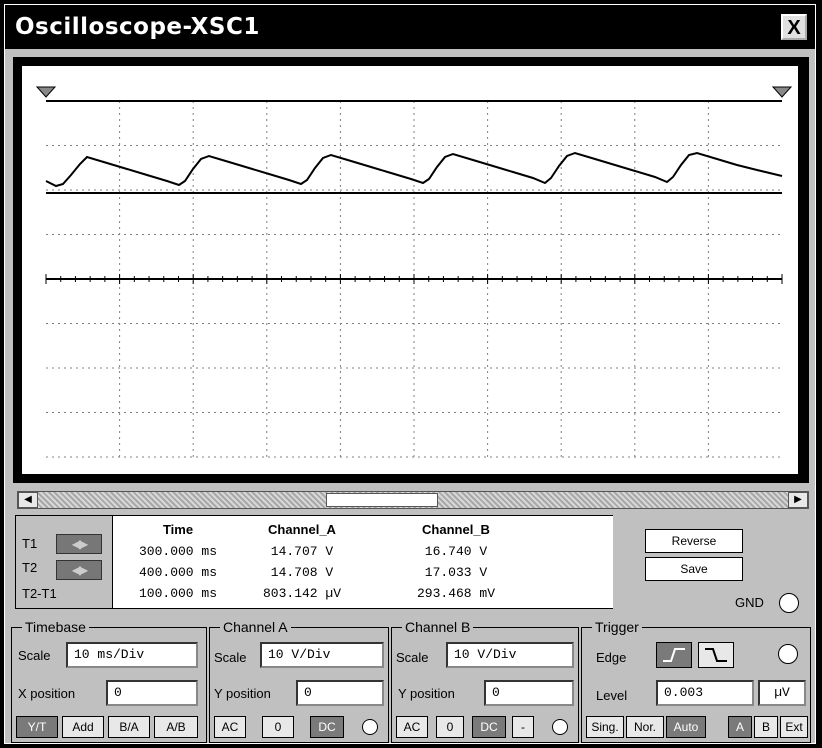 Image resolution: width=822 pixels, height=748 pixels. What do you see at coordinates (612, 695) in the screenshot?
I see `level-label: Level` at bounding box center [612, 695].